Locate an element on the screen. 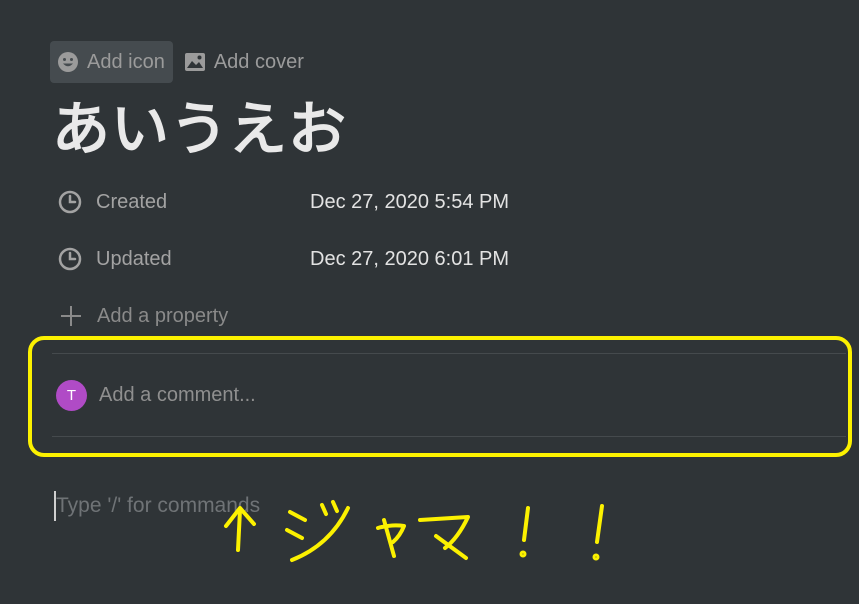 Image resolution: width=859 pixels, height=604 pixels. add-cover-label: Add cover is located at coordinates (258, 61).